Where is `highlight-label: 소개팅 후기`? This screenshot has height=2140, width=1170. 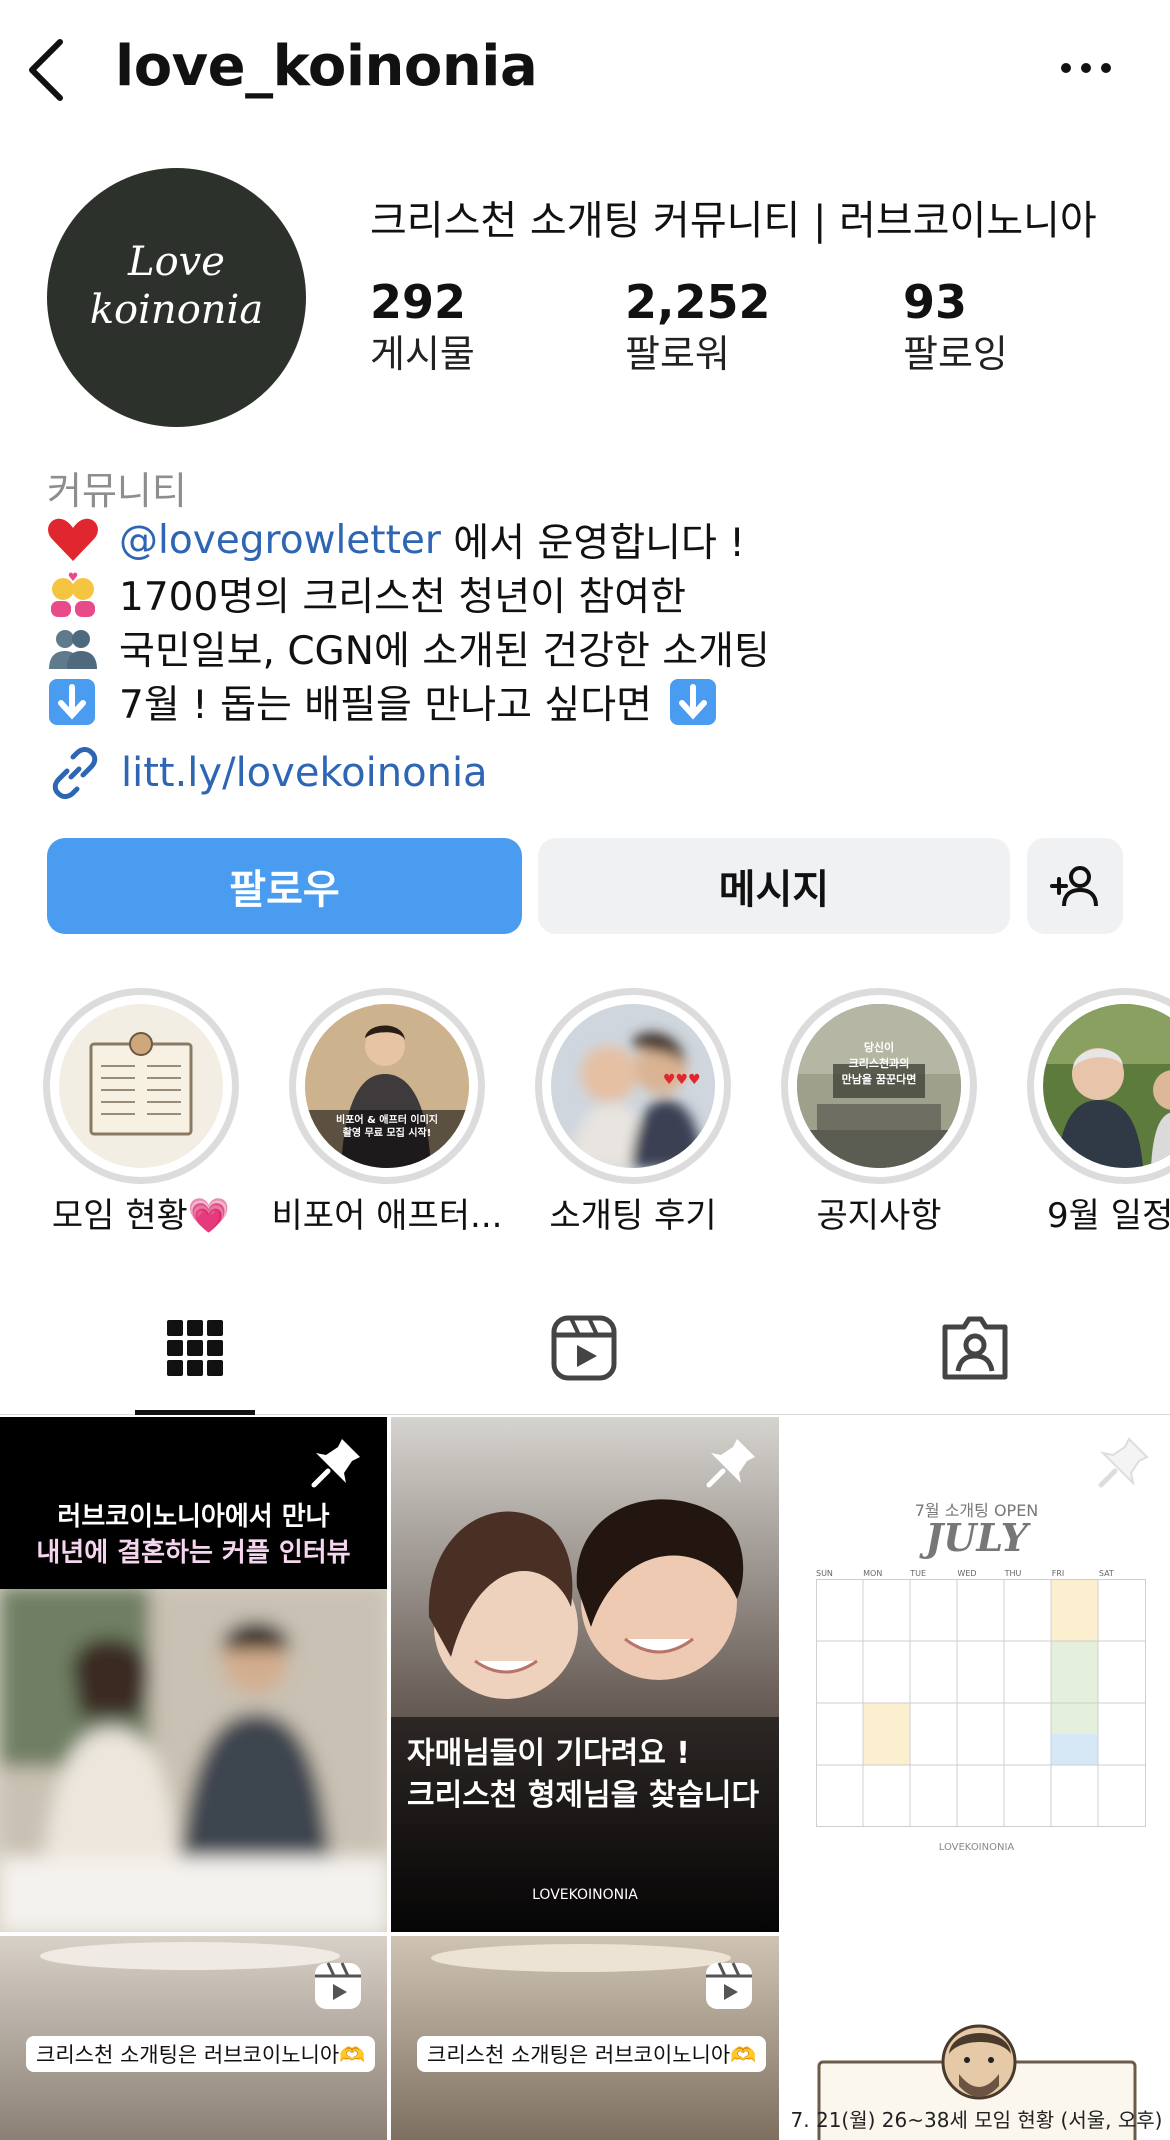 highlight-label: 소개팅 후기 is located at coordinates (633, 1216).